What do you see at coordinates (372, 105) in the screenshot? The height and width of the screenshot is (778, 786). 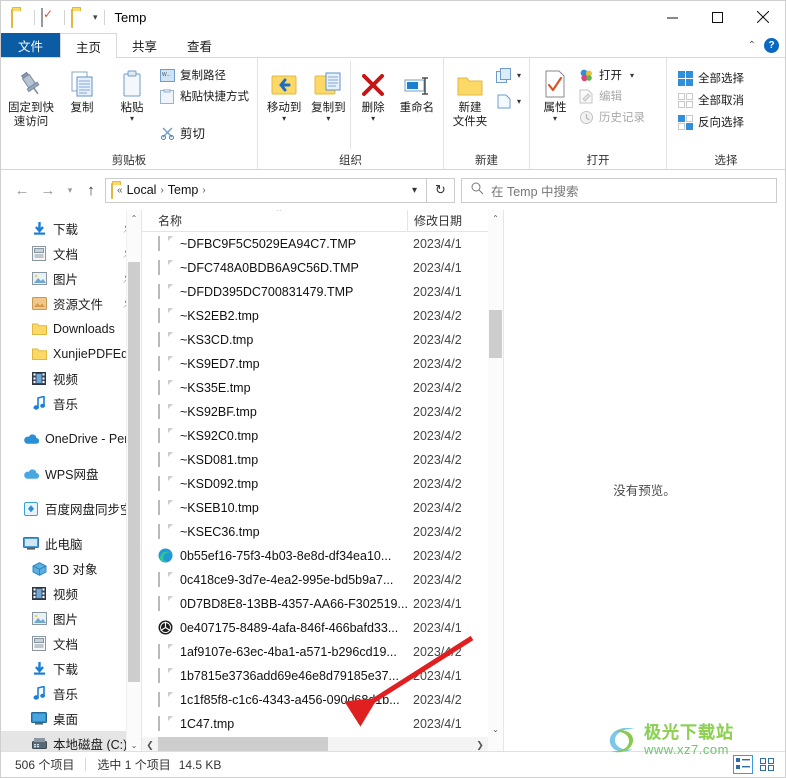 I see `delete-button: 删除 ▾` at bounding box center [372, 105].